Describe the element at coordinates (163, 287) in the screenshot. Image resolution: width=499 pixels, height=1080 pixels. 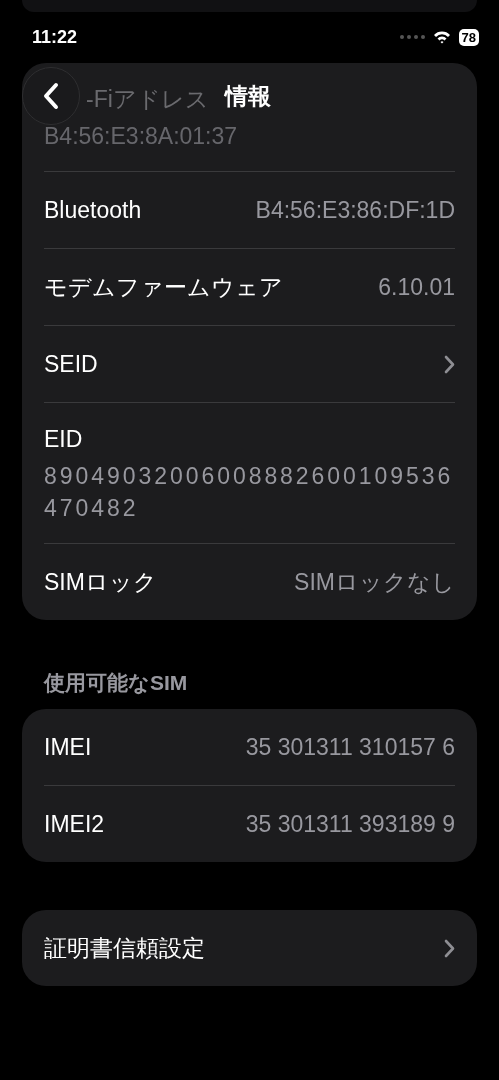
I see `row-label: モデムファームウェア` at that location.